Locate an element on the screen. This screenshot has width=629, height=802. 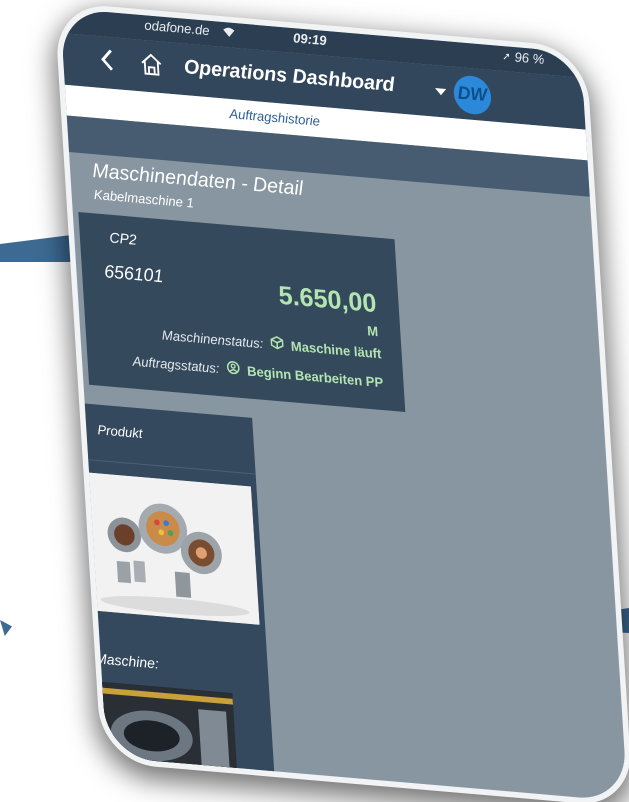
machine-status-row: Maschinenstatus: Maschine läuft is located at coordinates (271, 343).